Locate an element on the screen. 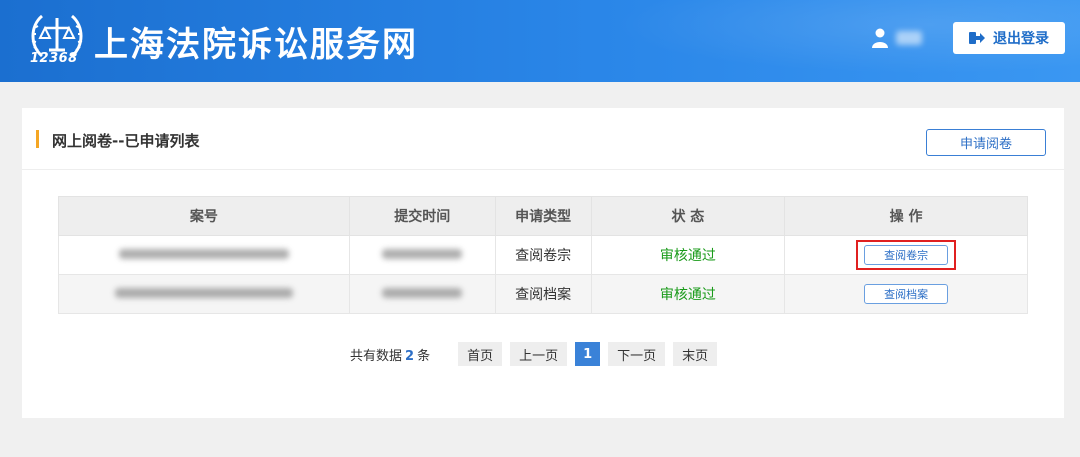 The image size is (1080, 457). prev-page-button: 上一页 is located at coordinates (539, 354).